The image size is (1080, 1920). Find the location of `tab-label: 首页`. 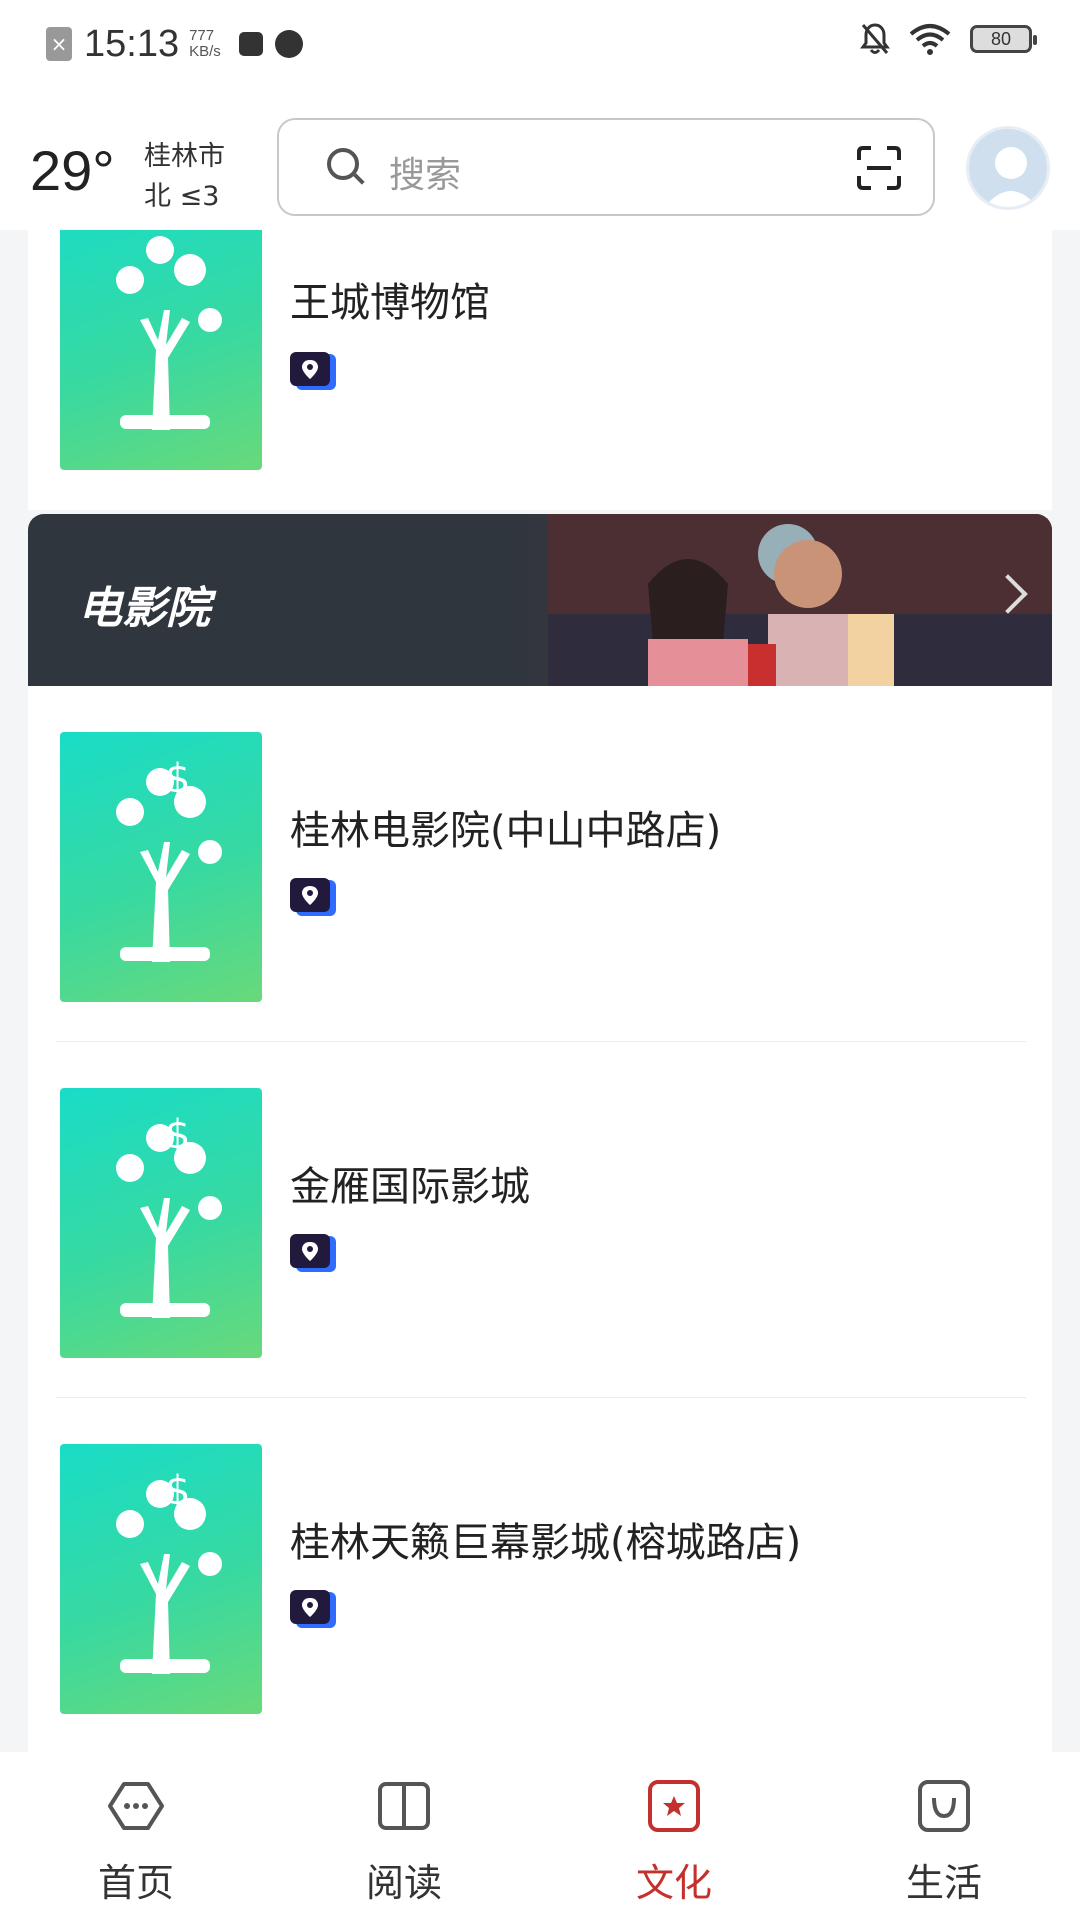

tab-label: 首页 is located at coordinates (135, 1883).